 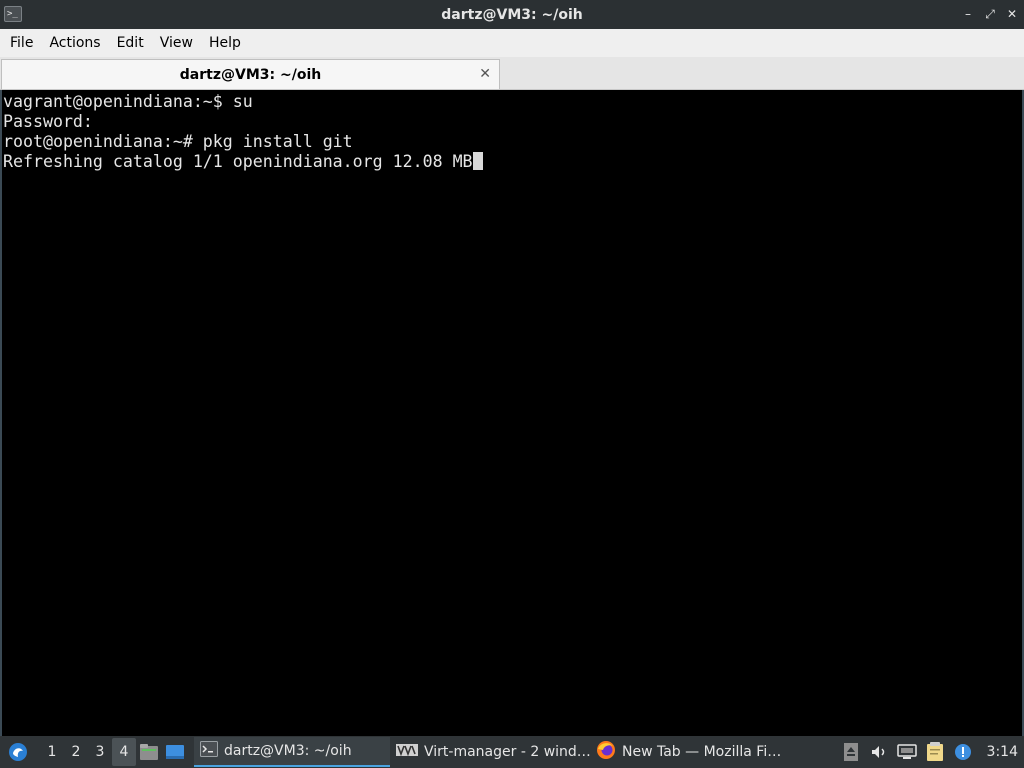 I want to click on tab-close-icon: ✕, so click(x=485, y=74).